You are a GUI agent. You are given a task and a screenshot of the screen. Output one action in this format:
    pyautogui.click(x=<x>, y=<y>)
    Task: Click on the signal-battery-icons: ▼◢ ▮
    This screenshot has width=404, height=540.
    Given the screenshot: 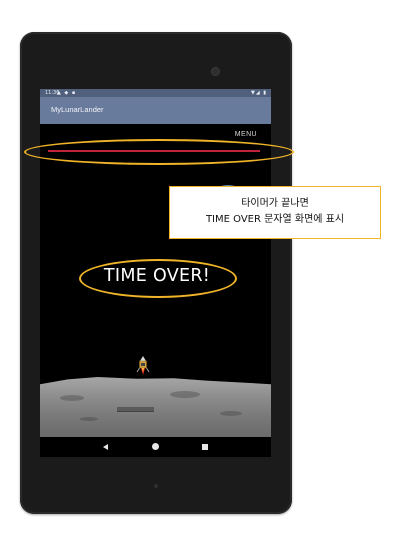 What is the action you would take?
    pyautogui.click(x=258, y=93)
    